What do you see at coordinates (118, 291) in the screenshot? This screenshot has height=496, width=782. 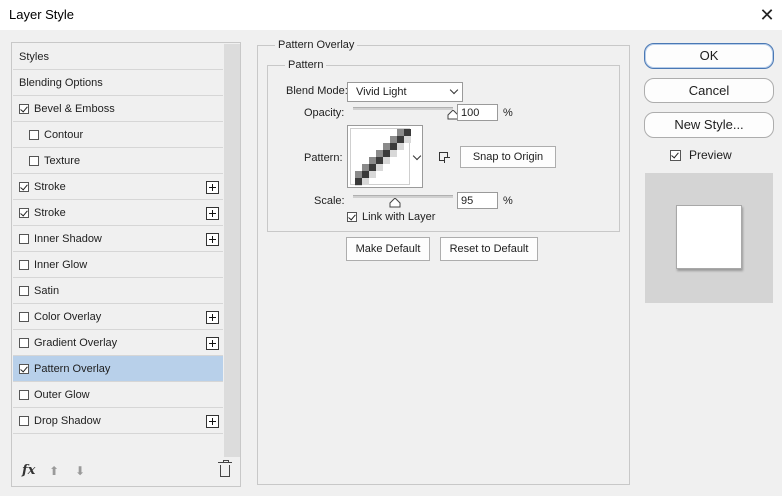 I see `style-item-satin: Satin` at bounding box center [118, 291].